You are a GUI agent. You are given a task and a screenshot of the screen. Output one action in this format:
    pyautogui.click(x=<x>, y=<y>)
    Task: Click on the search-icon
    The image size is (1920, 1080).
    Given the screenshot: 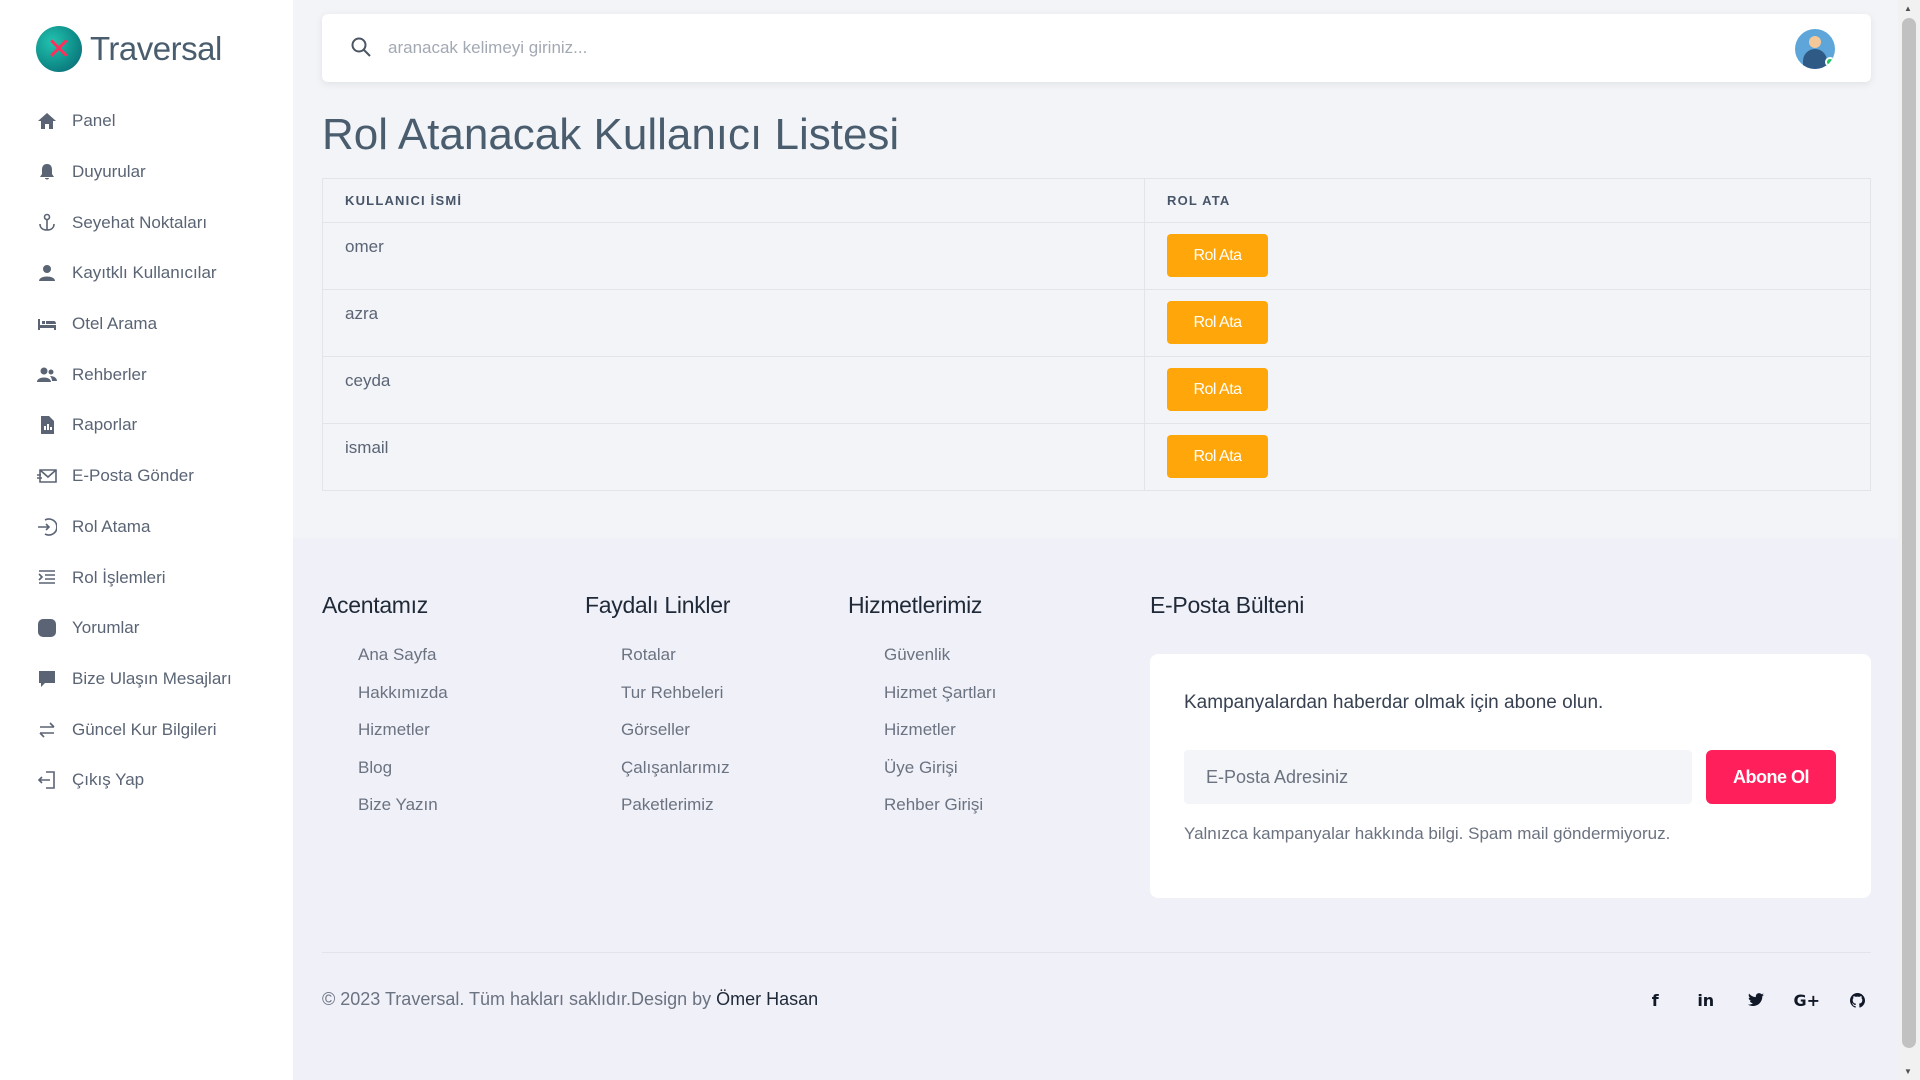 What is the action you would take?
    pyautogui.click(x=361, y=49)
    